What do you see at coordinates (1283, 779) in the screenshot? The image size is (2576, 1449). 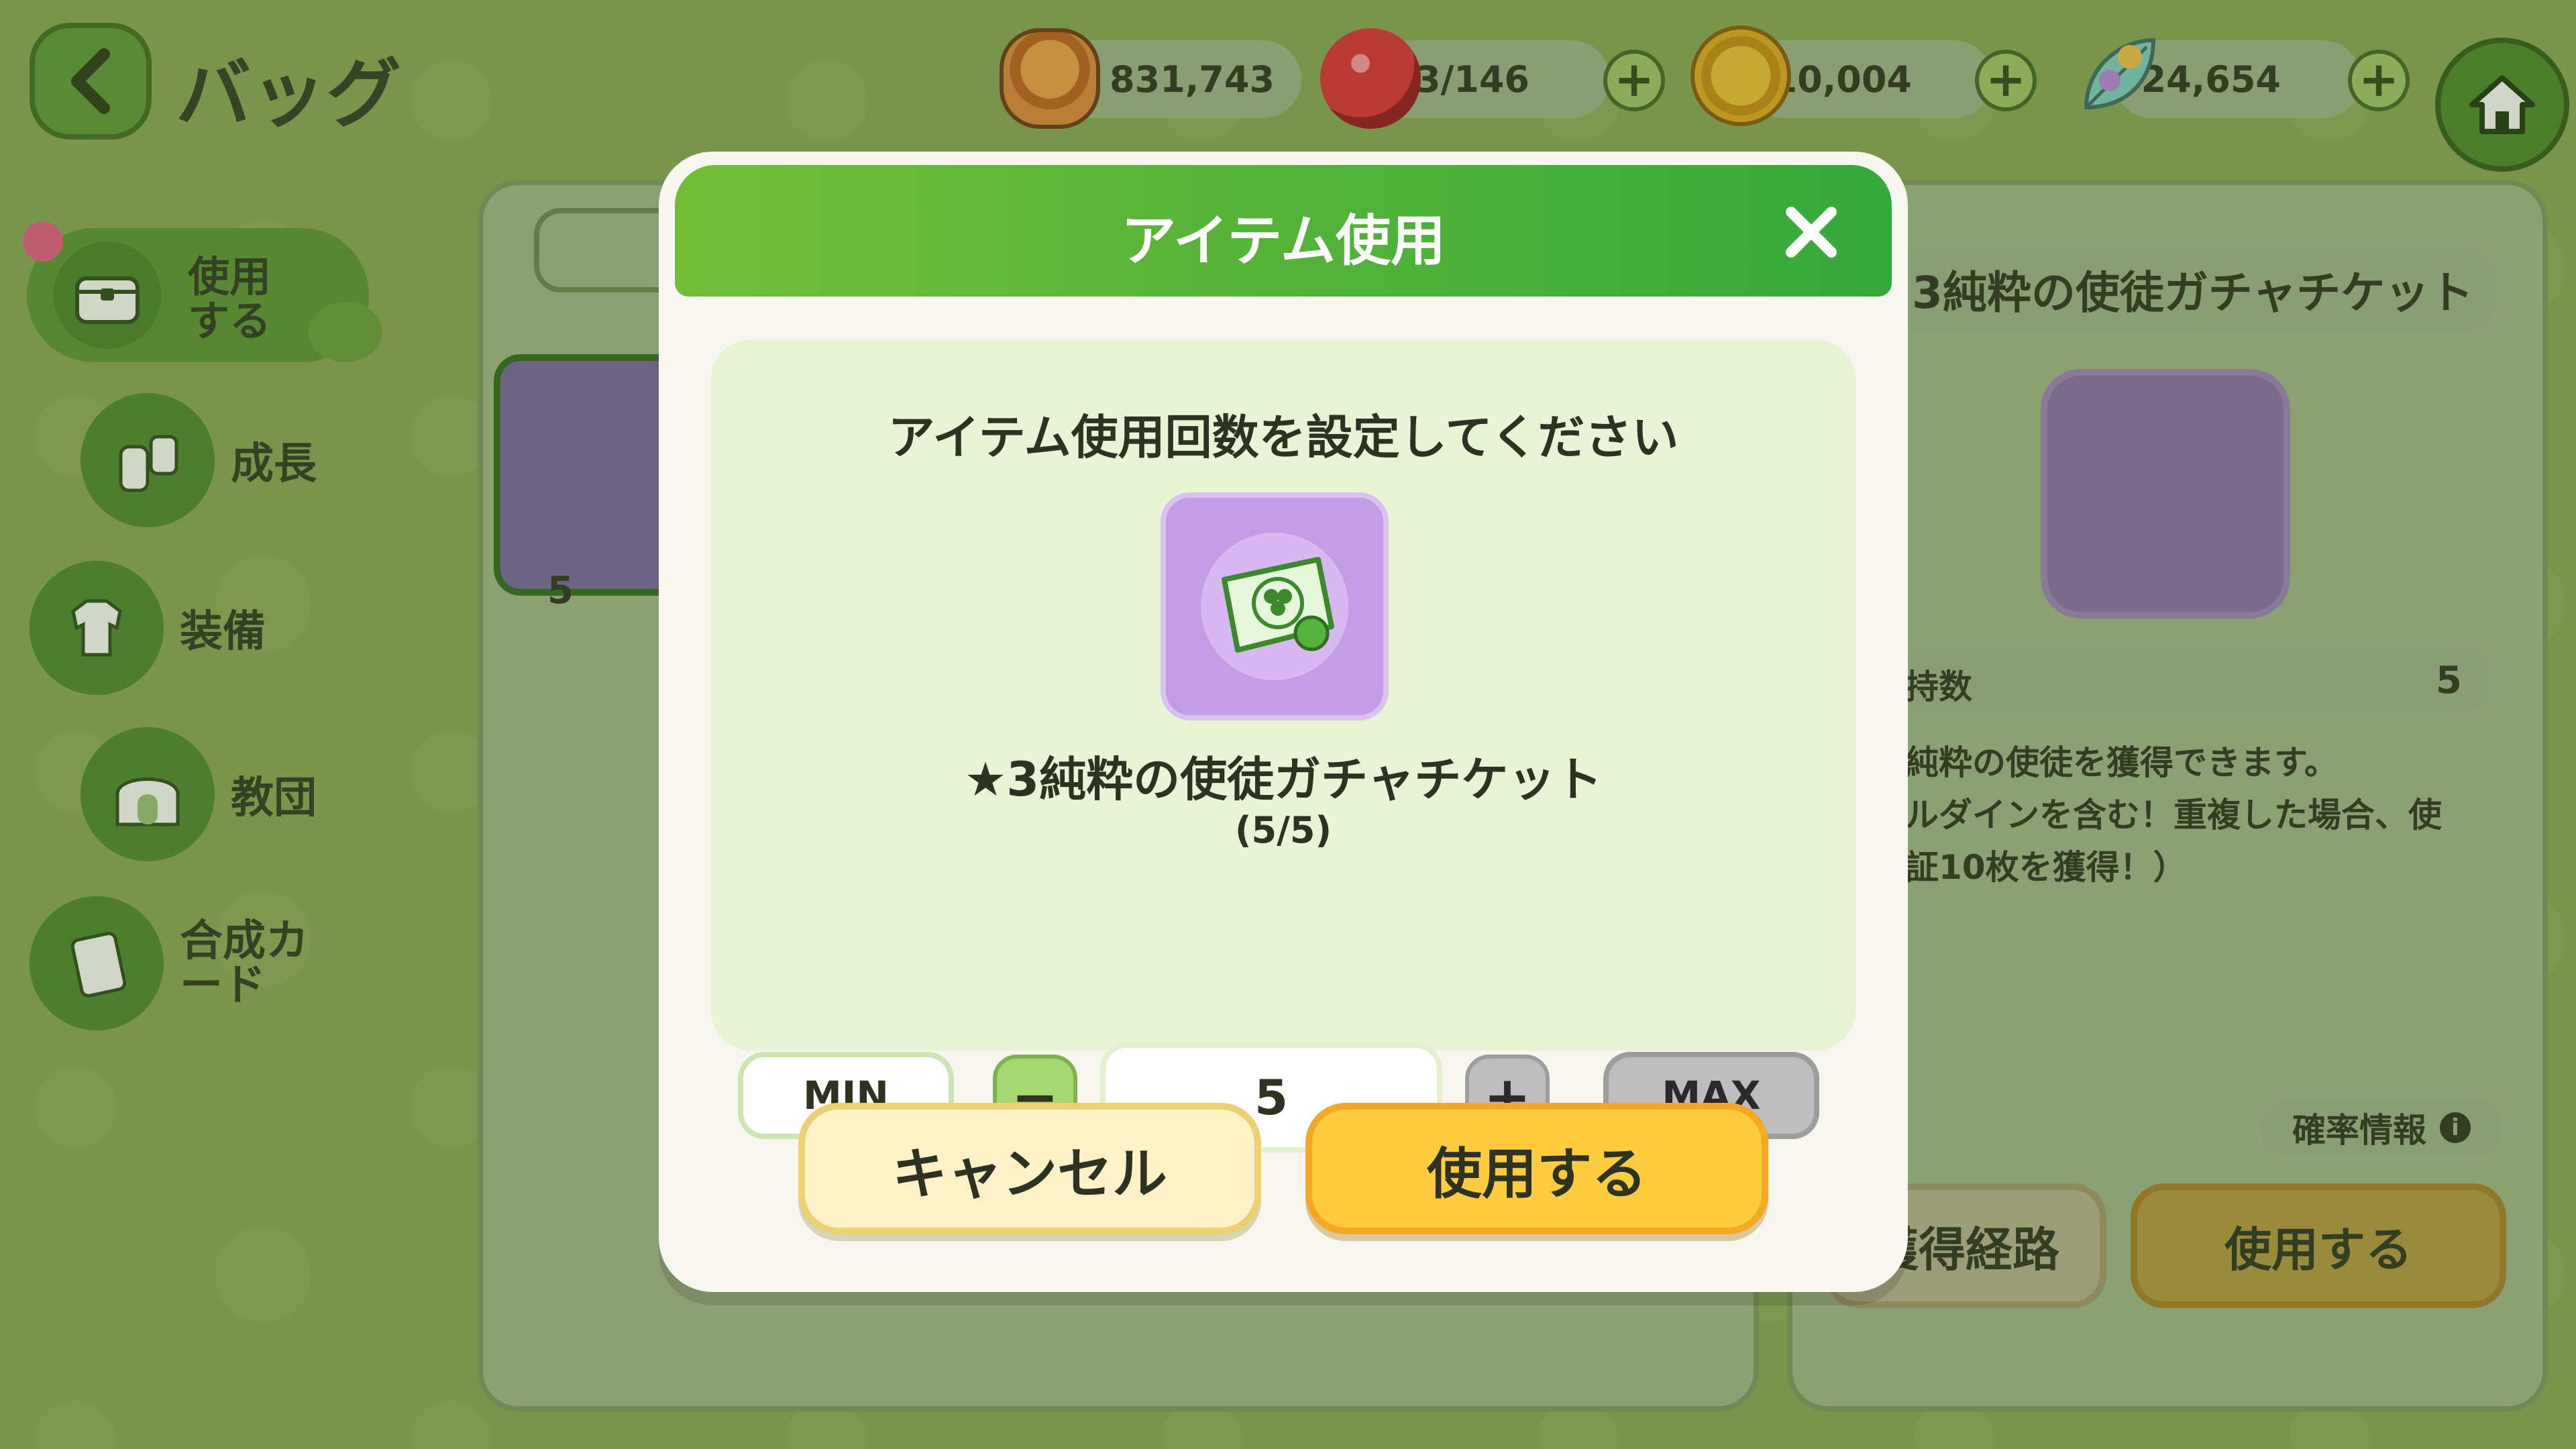 I see `item-name: ★3純粋の使徒ガチャチケット` at bounding box center [1283, 779].